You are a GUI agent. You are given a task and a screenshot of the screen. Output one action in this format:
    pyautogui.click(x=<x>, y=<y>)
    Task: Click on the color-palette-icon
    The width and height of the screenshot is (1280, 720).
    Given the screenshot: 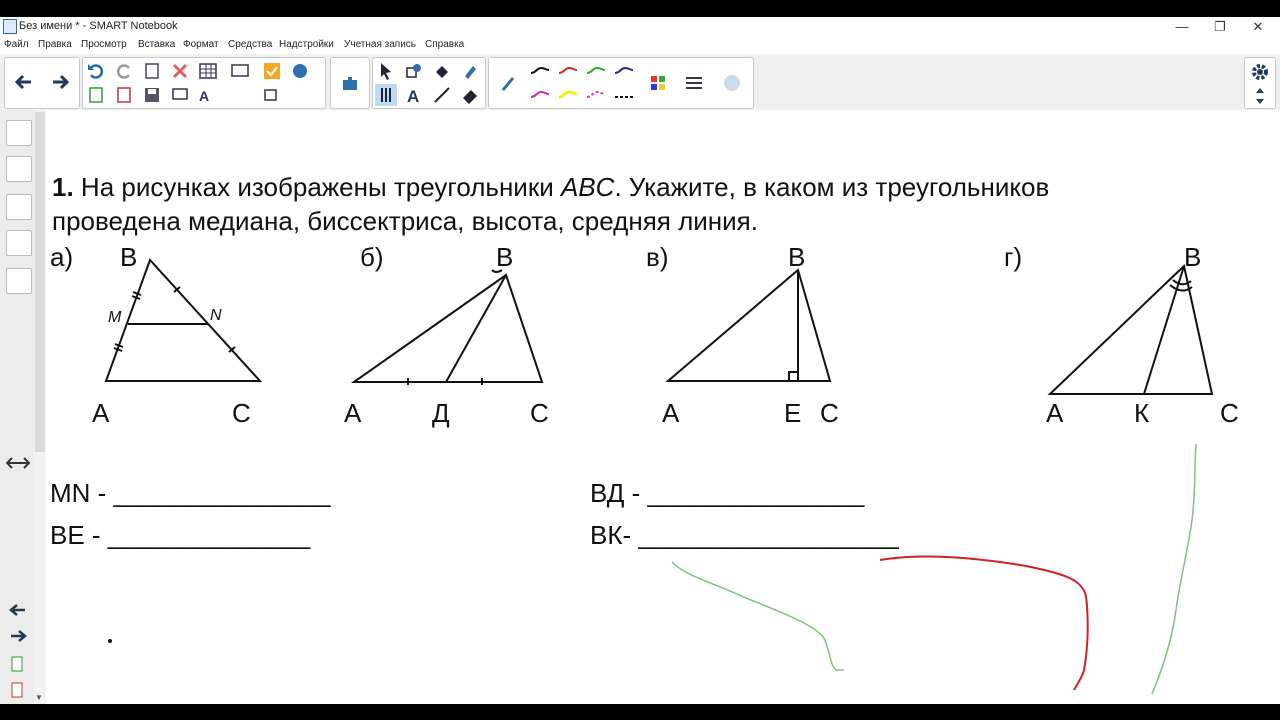 What is the action you would take?
    pyautogui.click(x=658, y=83)
    